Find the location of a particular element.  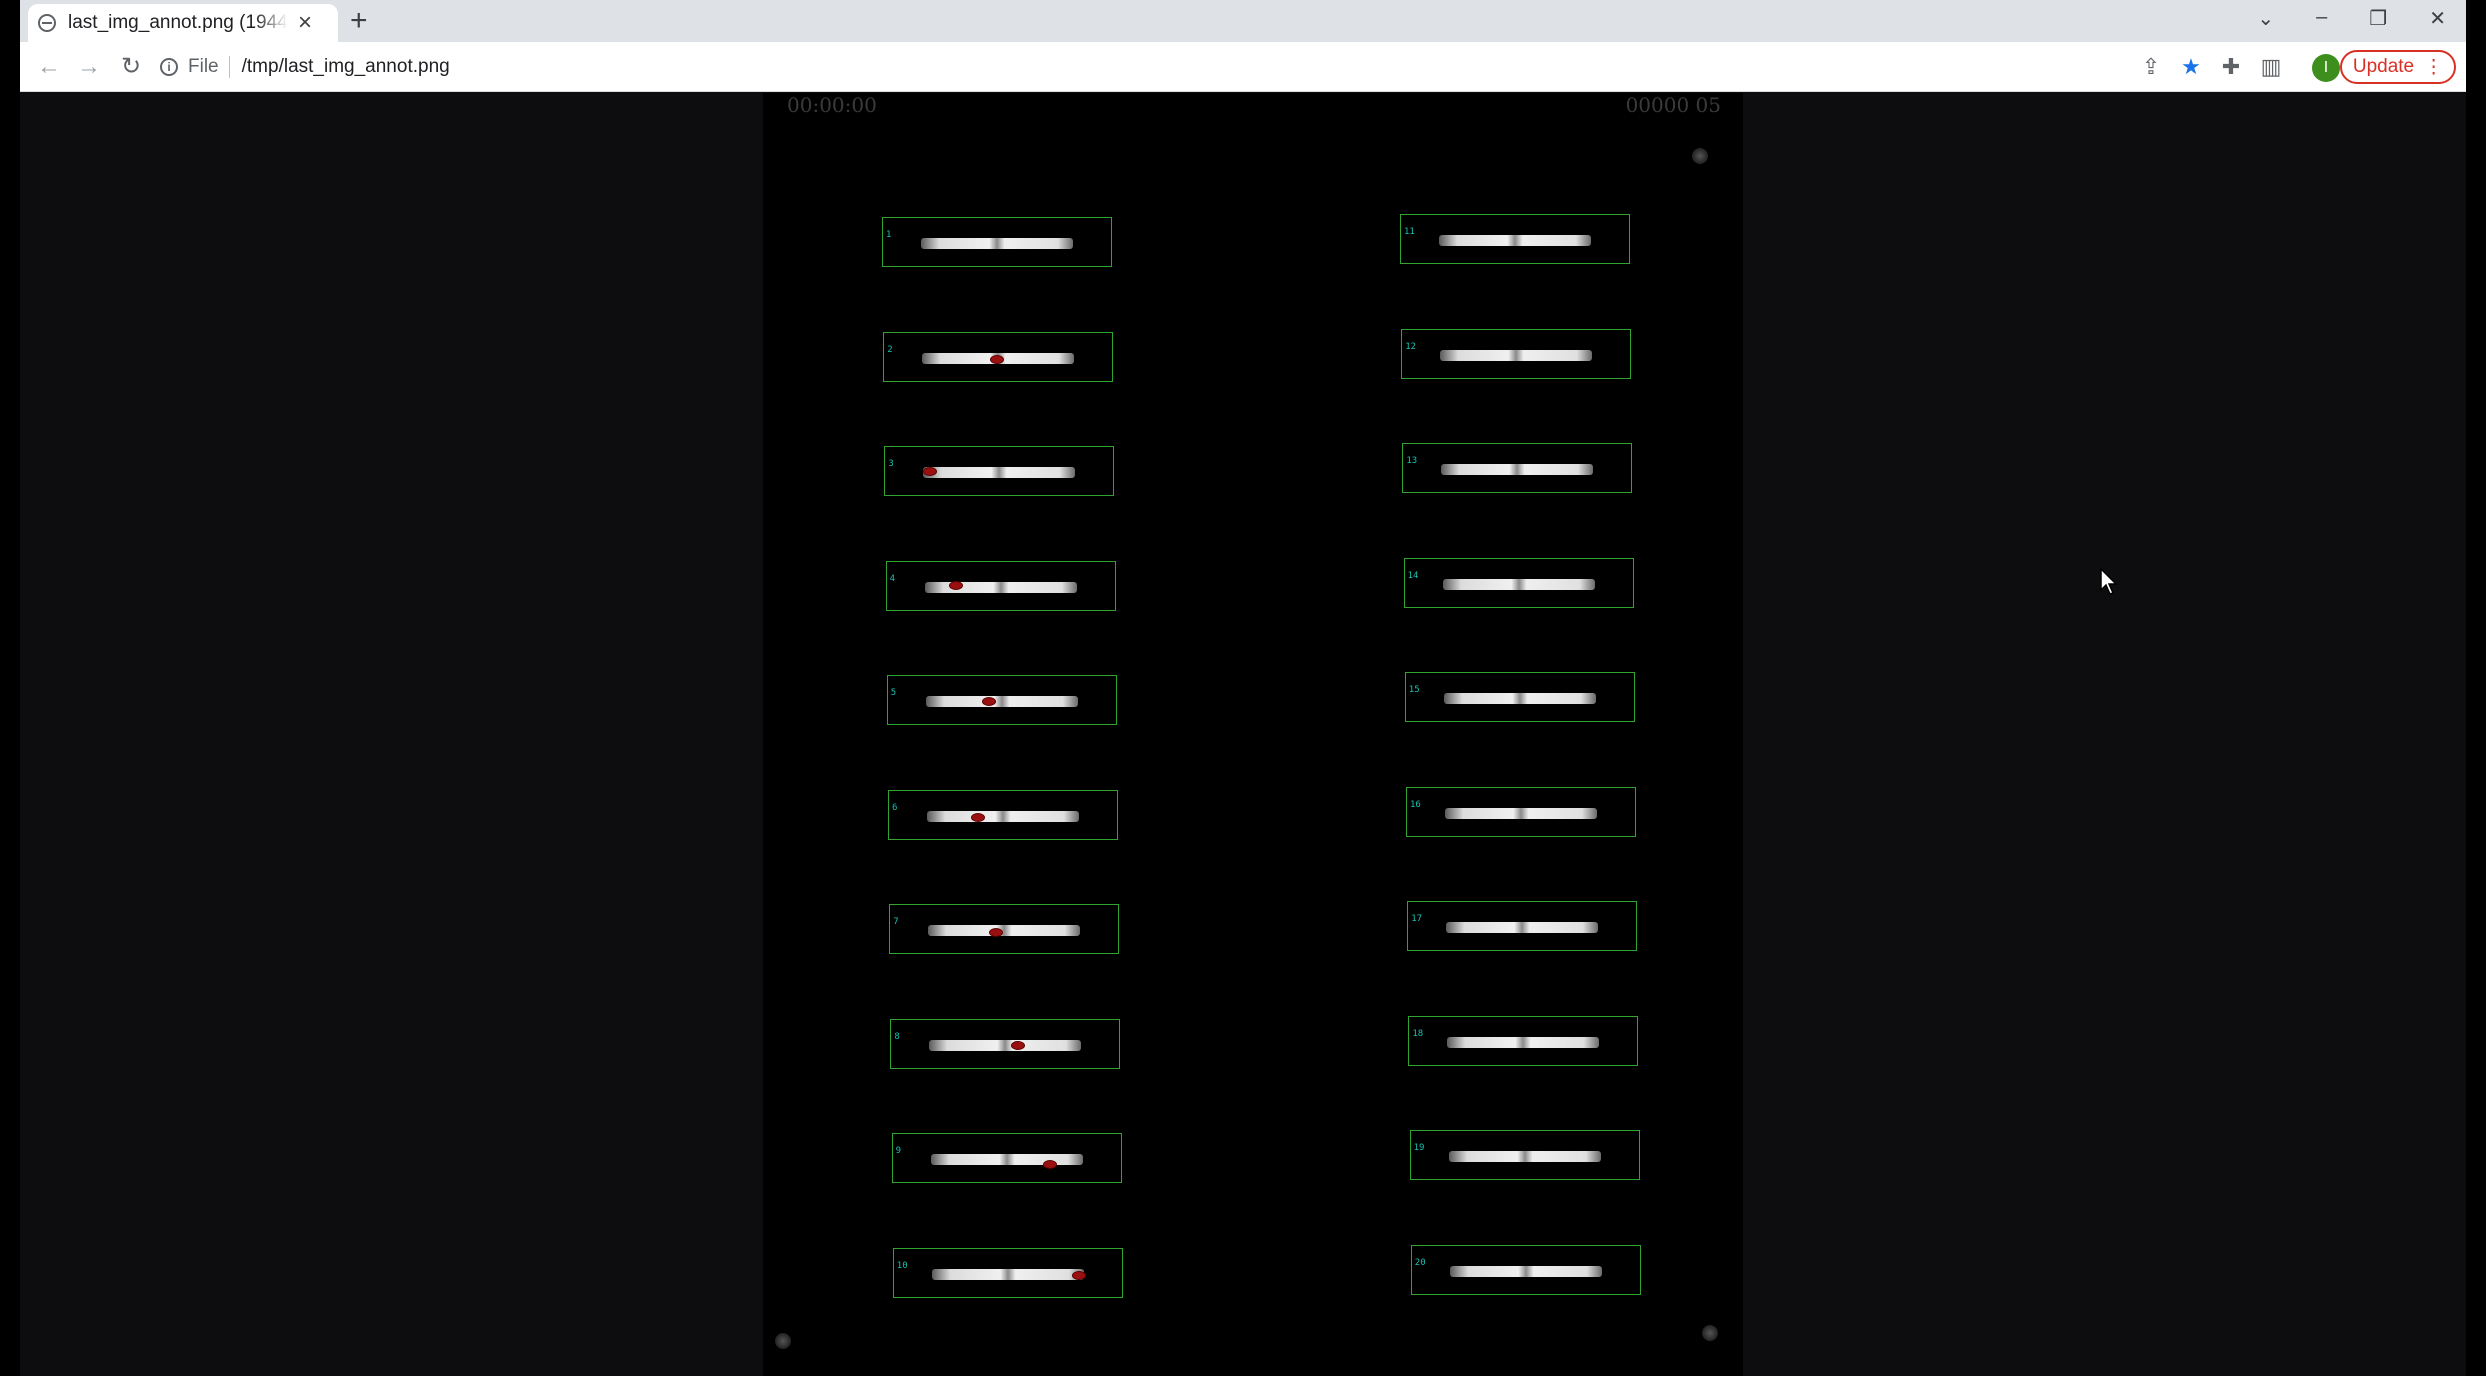

well-box: 4 is located at coordinates (1000, 585).